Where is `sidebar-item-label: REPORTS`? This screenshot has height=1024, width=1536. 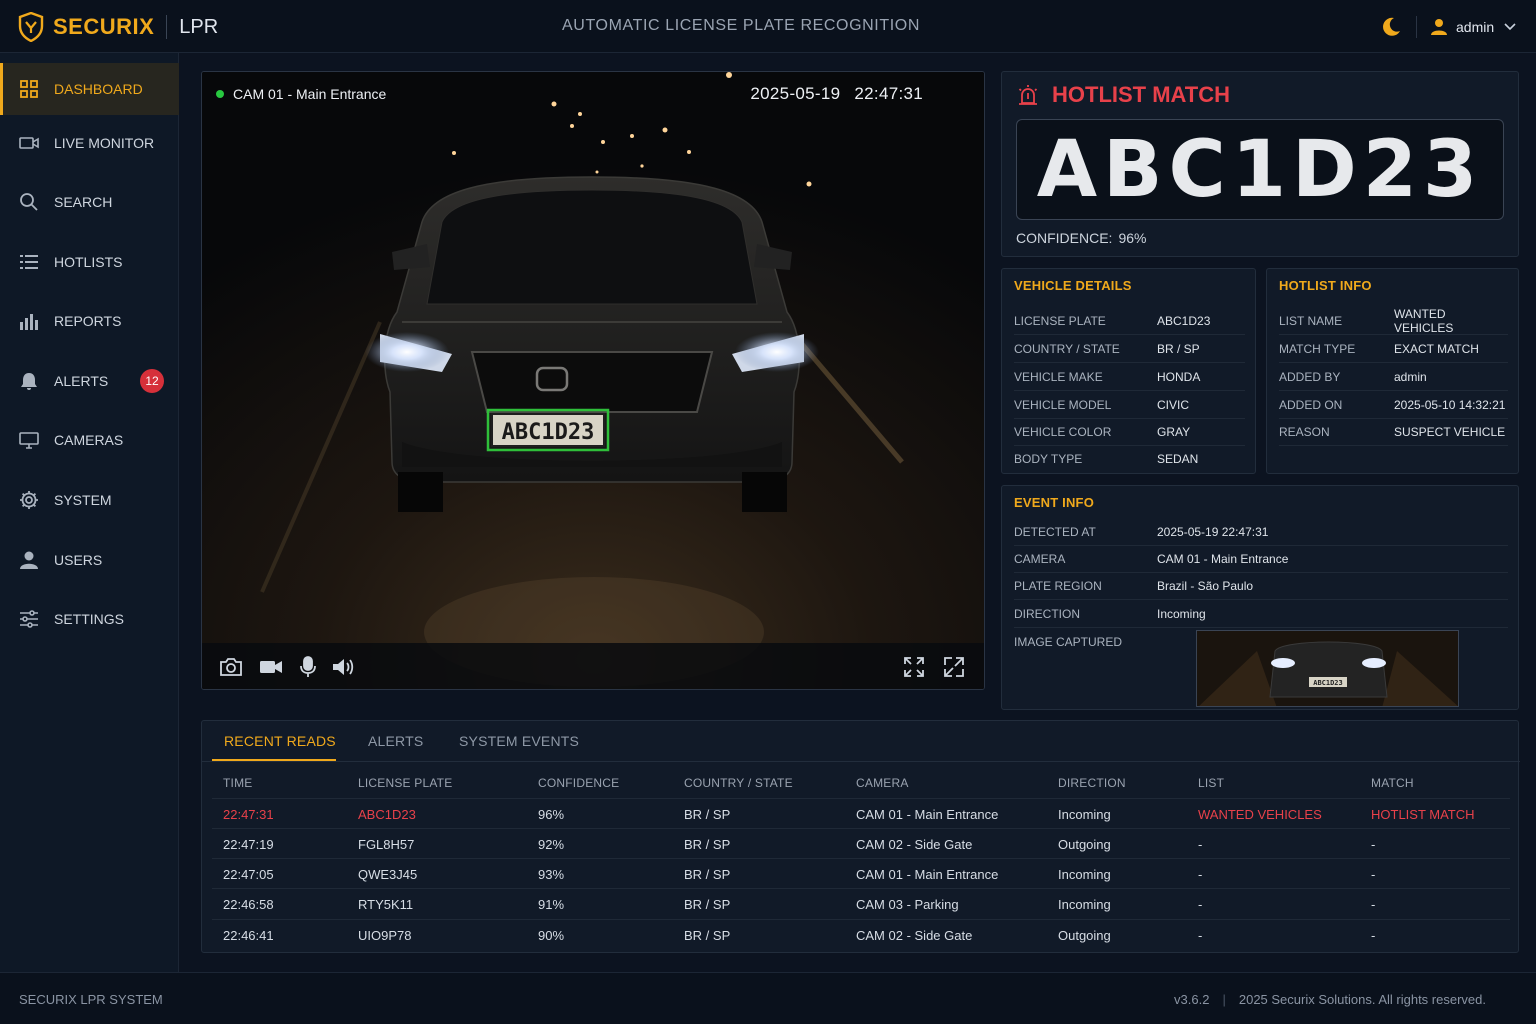
sidebar-item-label: REPORTS is located at coordinates (88, 321).